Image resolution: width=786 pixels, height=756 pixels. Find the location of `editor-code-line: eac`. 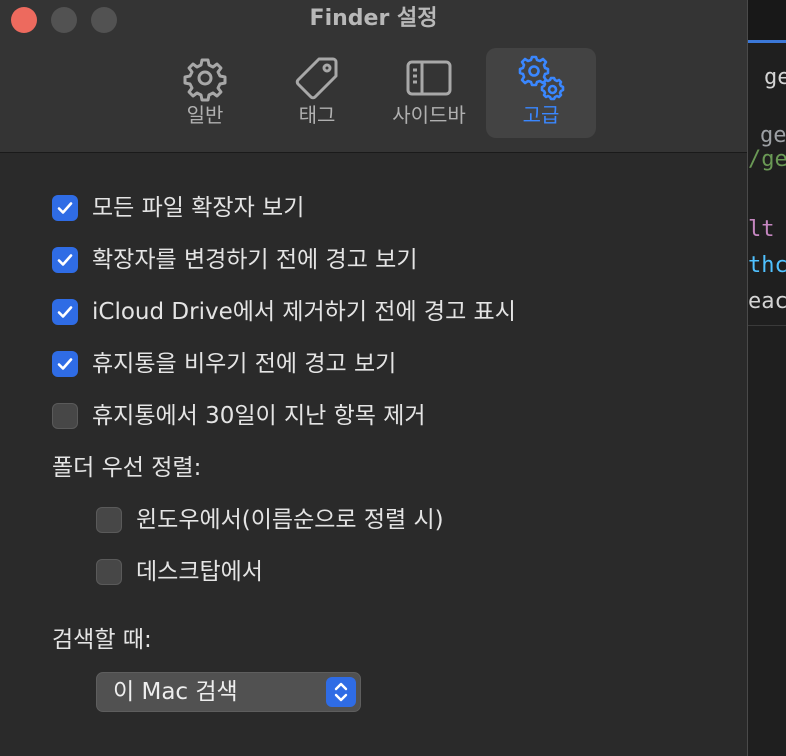

editor-code-line: eac is located at coordinates (767, 301).